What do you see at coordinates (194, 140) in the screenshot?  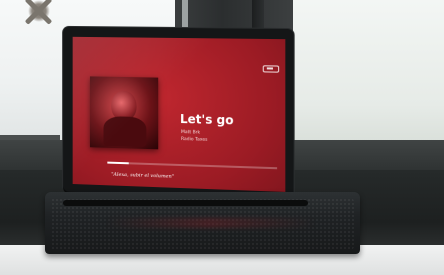 I see `station-name: Radio Taxes` at bounding box center [194, 140].